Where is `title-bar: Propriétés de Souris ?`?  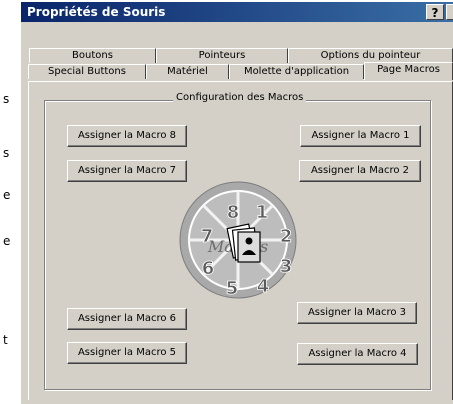
title-bar: Propriétés de Souris ? is located at coordinates (237, 12).